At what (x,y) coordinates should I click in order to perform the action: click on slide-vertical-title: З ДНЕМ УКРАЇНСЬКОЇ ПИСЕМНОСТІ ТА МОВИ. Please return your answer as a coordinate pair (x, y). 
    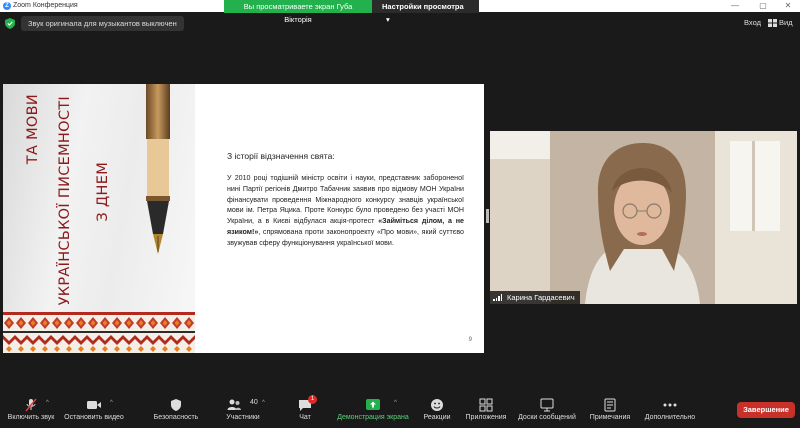
    Looking at the image, I should click on (69, 200).